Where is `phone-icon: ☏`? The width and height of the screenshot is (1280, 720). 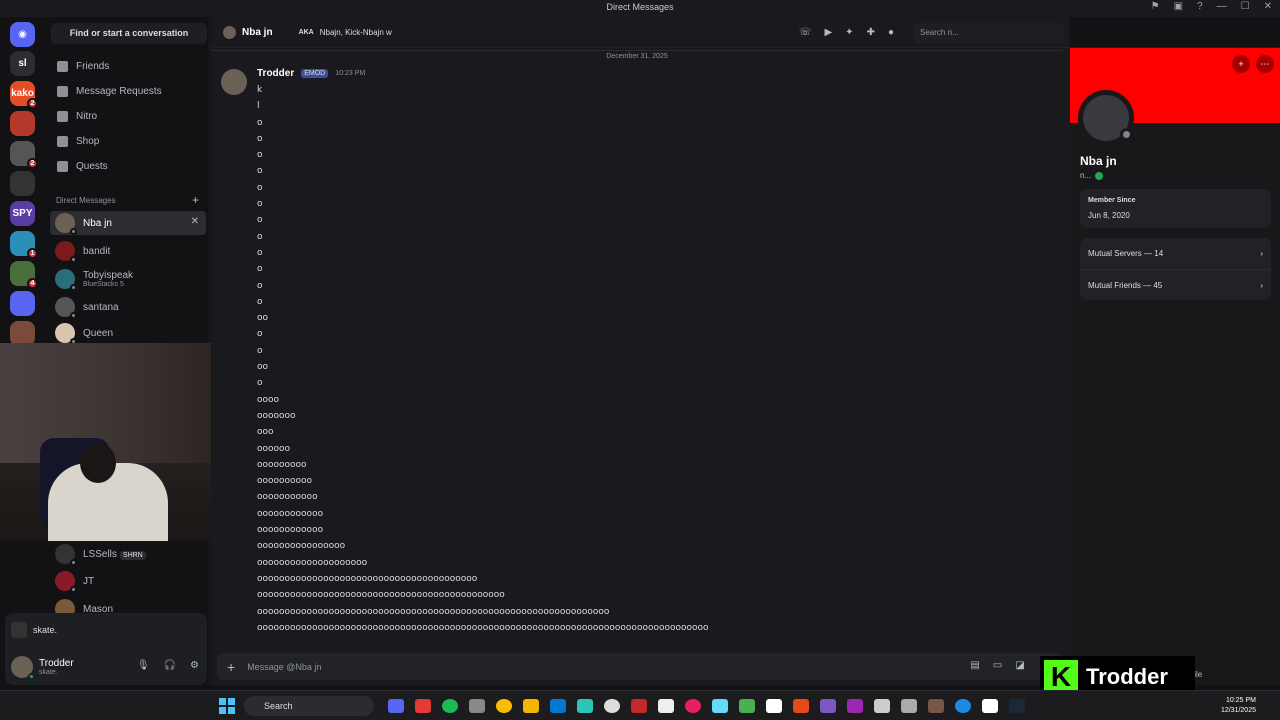
phone-icon: ☏ is located at coordinates (805, 32).